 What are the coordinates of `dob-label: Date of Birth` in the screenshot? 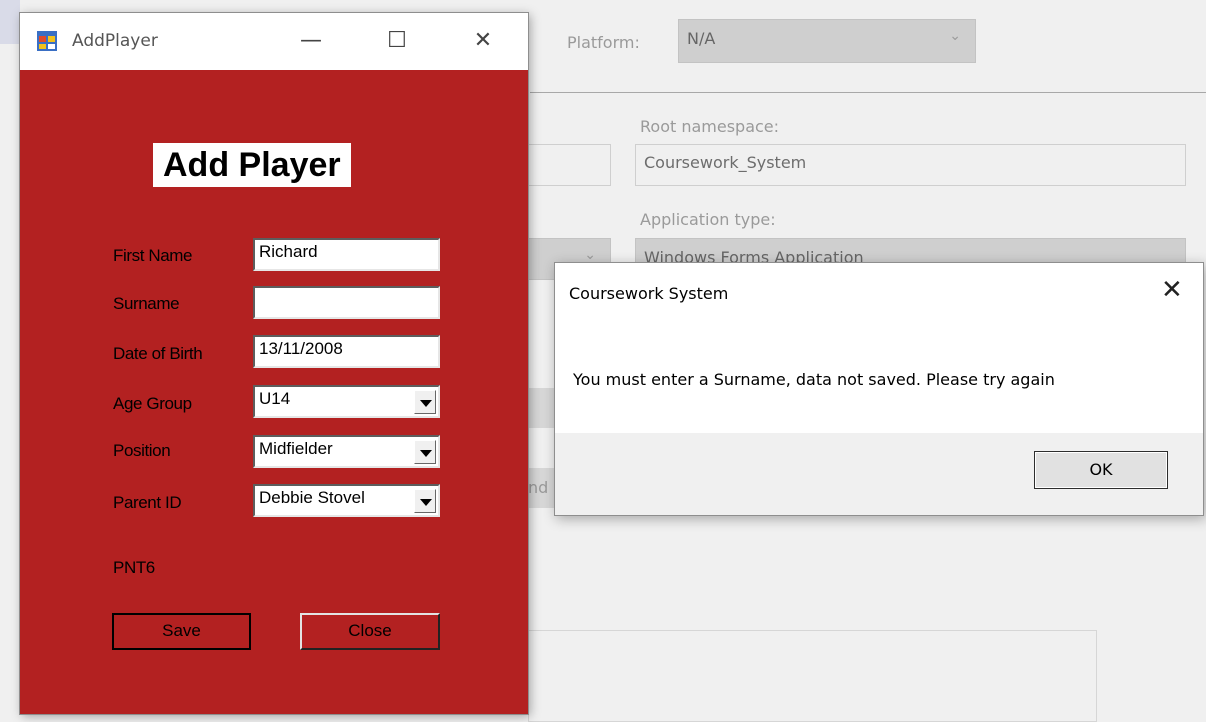 It's located at (158, 353).